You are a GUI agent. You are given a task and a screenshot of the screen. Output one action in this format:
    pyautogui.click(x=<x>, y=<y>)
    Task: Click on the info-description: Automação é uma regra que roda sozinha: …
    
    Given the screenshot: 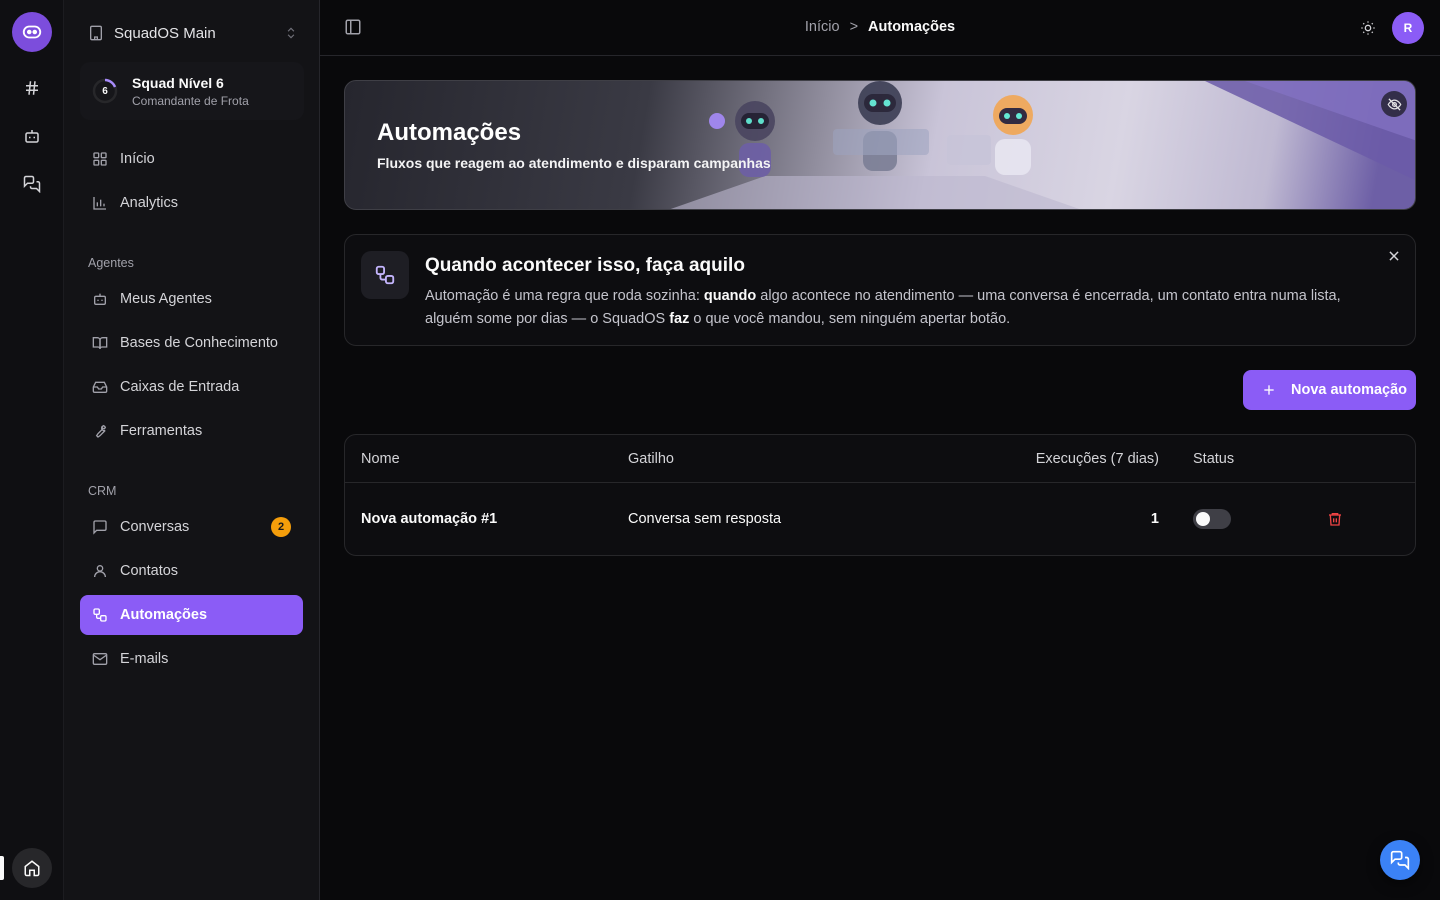 What is the action you would take?
    pyautogui.click(x=883, y=307)
    